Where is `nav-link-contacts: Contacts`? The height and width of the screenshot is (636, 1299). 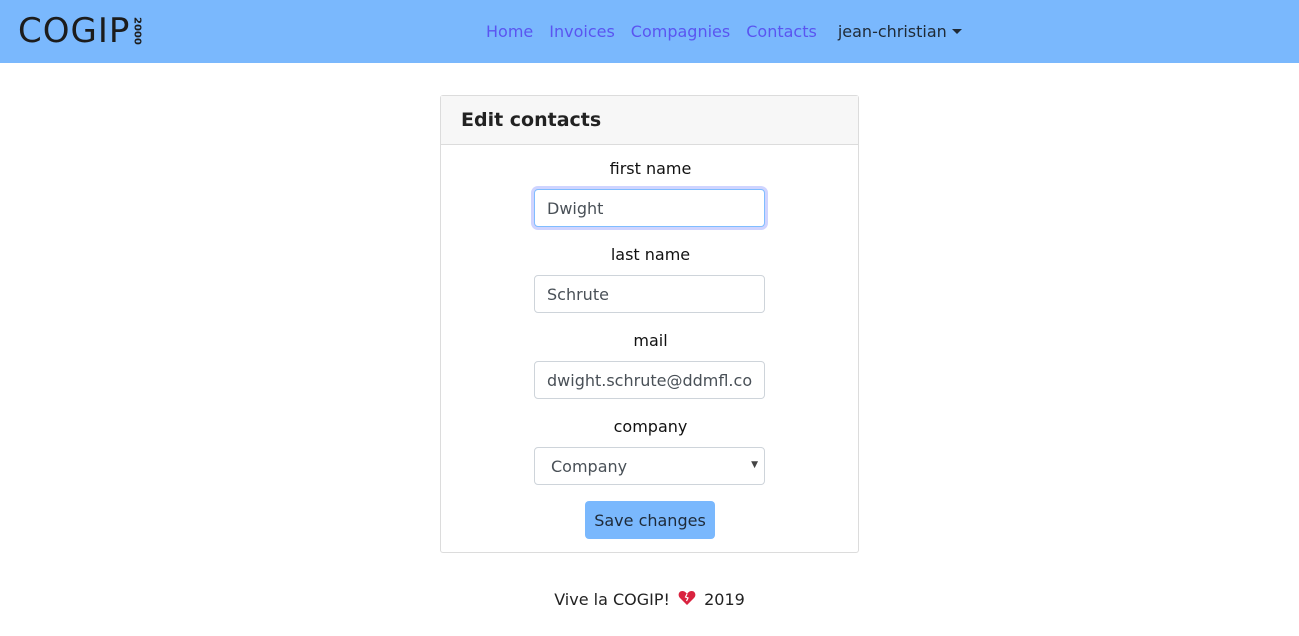
nav-link-contacts: Contacts is located at coordinates (781, 31).